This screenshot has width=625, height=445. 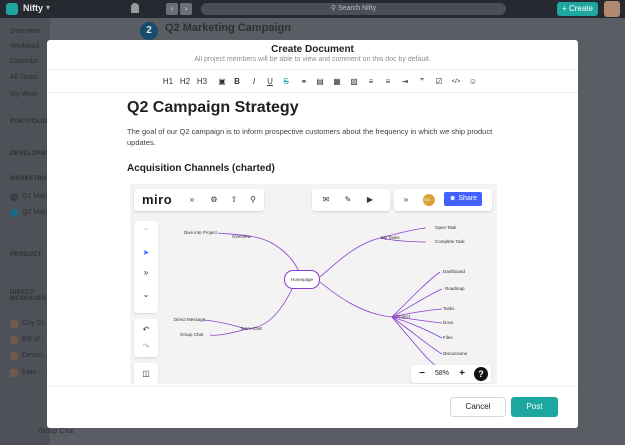 I want to click on mindmap-node: Files, so click(x=448, y=337).